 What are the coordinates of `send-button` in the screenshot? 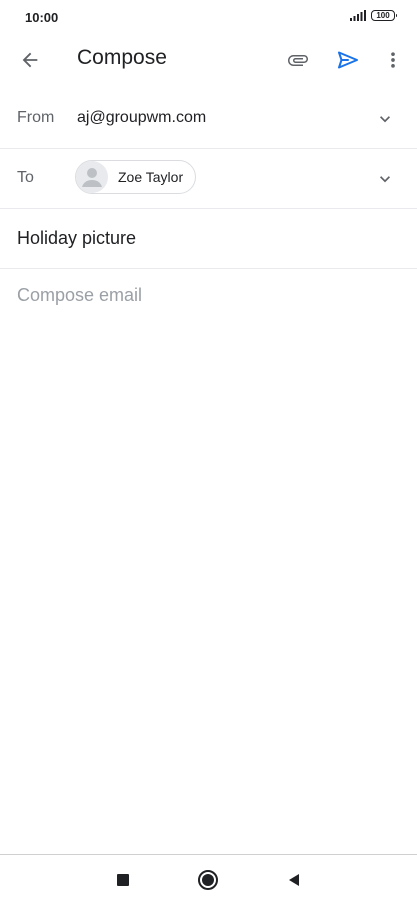 It's located at (348, 60).